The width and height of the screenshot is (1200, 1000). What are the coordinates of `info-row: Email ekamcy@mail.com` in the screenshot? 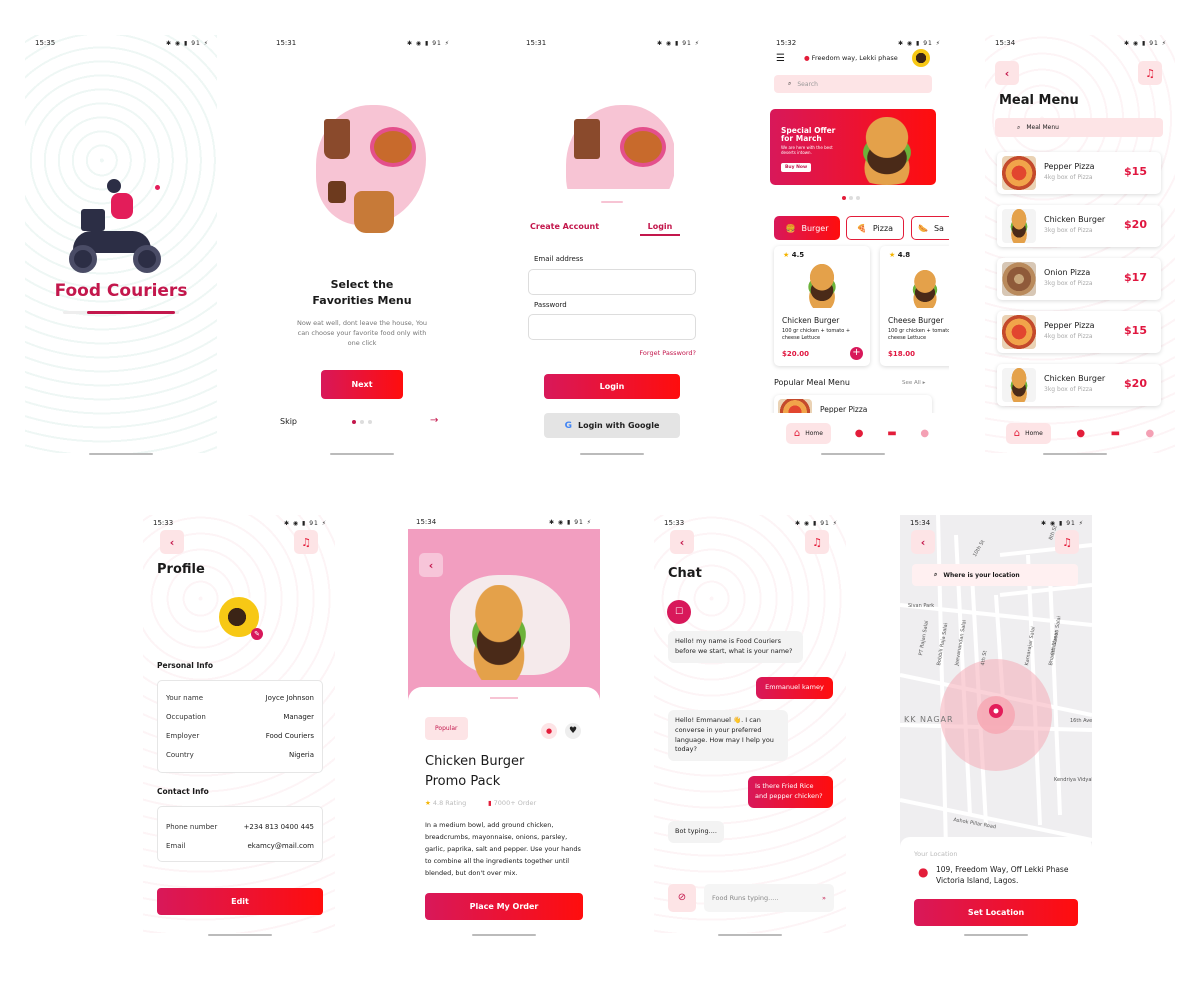 It's located at (240, 846).